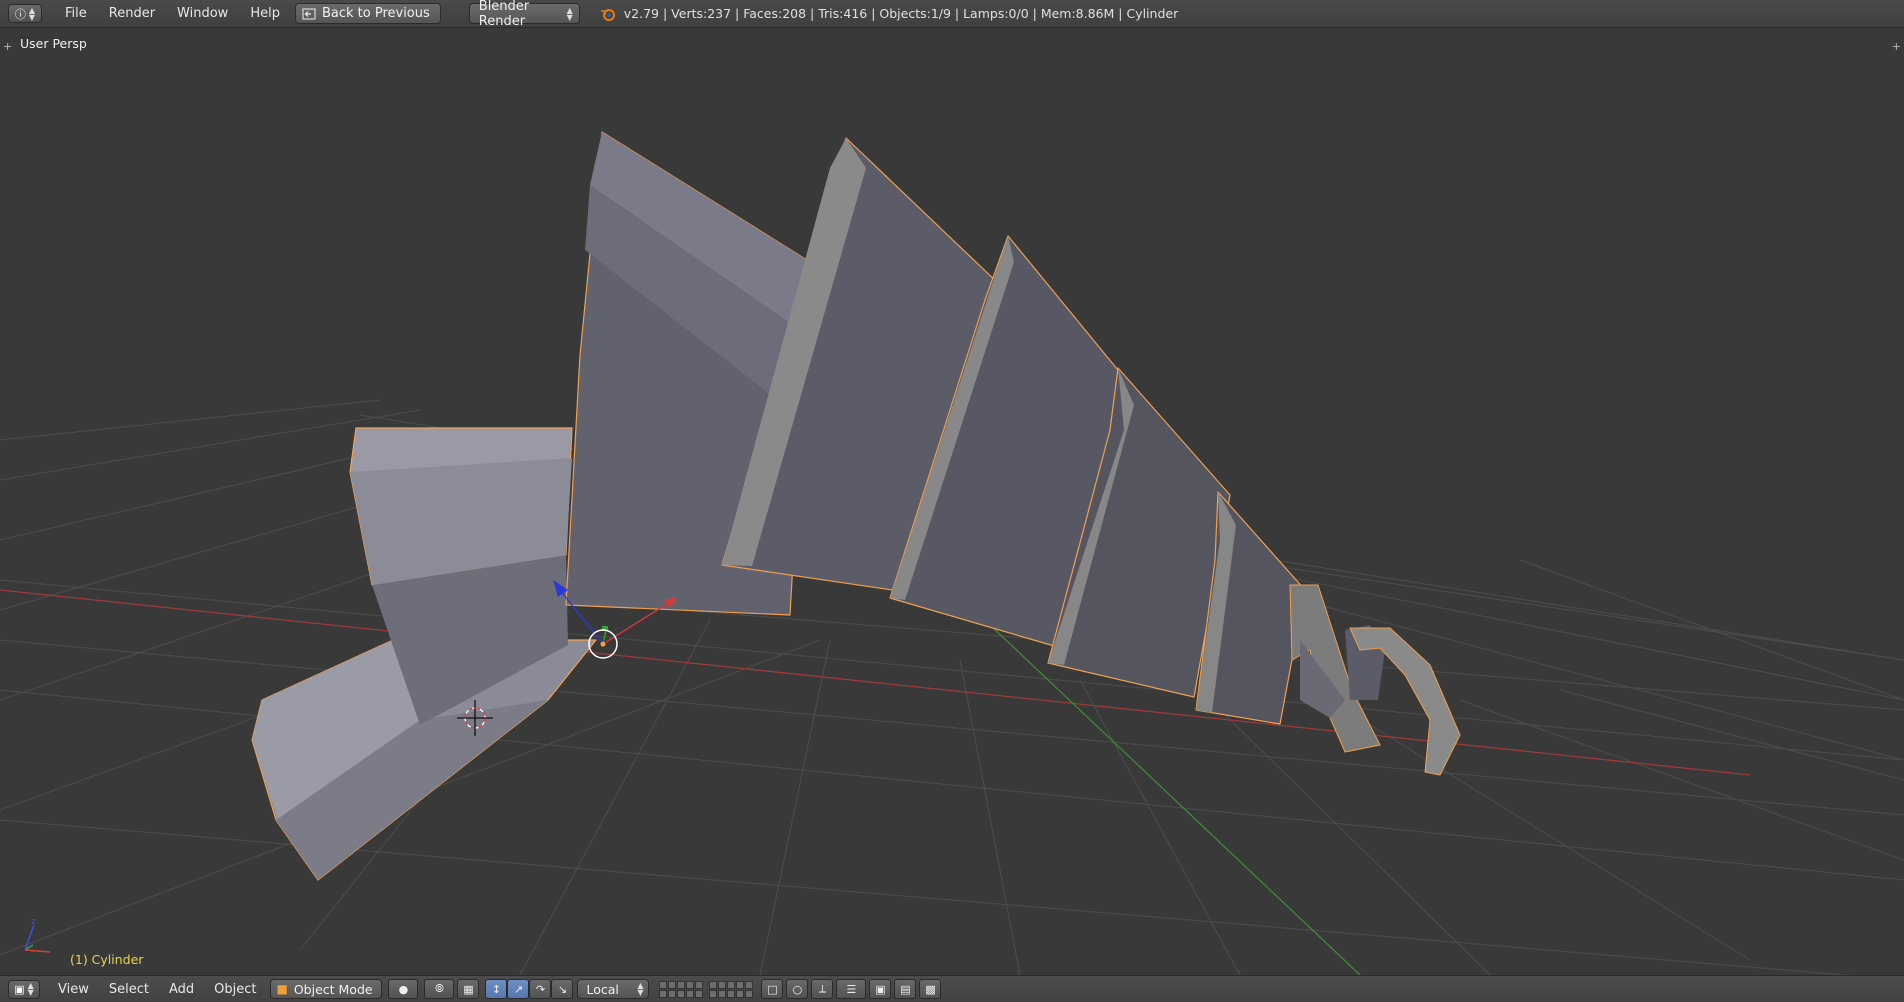 The width and height of the screenshot is (1904, 1002). Describe the element at coordinates (504, 14) in the screenshot. I see `render-engine-label: Blender Render` at that location.